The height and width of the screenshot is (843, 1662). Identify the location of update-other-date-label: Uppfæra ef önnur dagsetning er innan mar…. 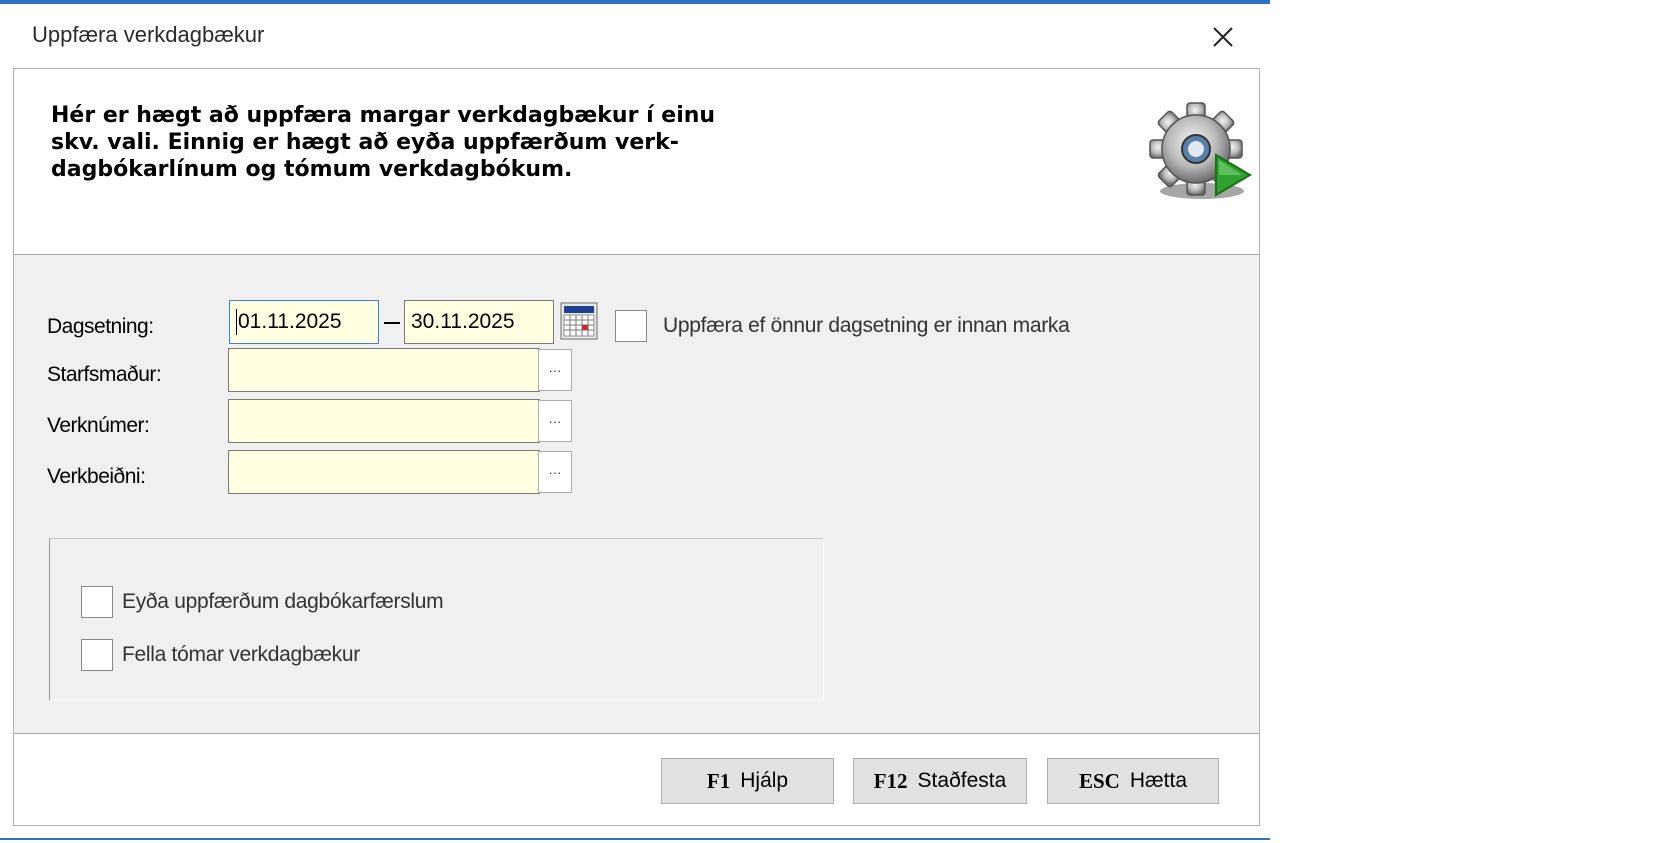
(866, 326).